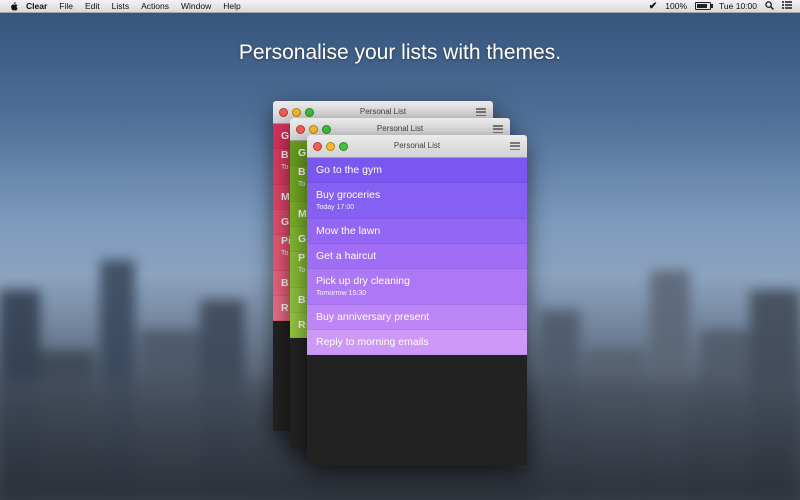 The height and width of the screenshot is (500, 800). Describe the element at coordinates (341, 293) in the screenshot. I see `list-item-reminder: Tomorrow 15:30` at that location.